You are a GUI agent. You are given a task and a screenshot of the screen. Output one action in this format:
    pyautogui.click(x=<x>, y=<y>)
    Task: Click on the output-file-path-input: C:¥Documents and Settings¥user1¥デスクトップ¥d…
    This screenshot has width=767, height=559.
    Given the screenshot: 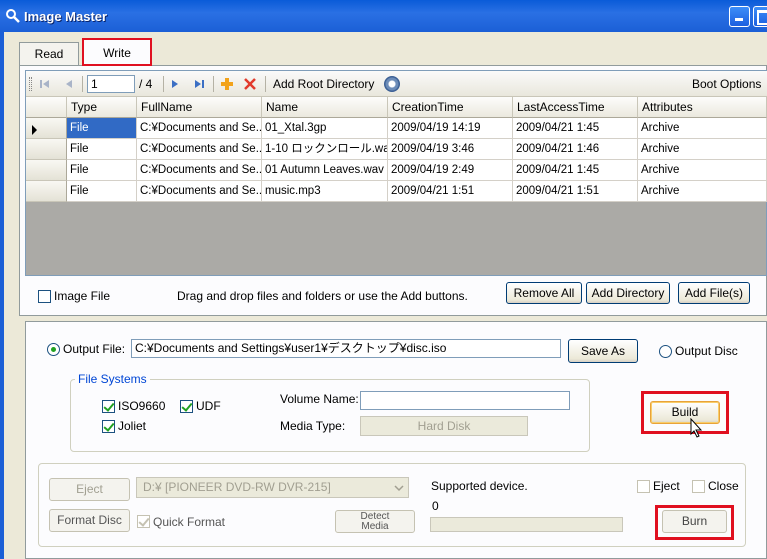 What is the action you would take?
    pyautogui.click(x=346, y=348)
    